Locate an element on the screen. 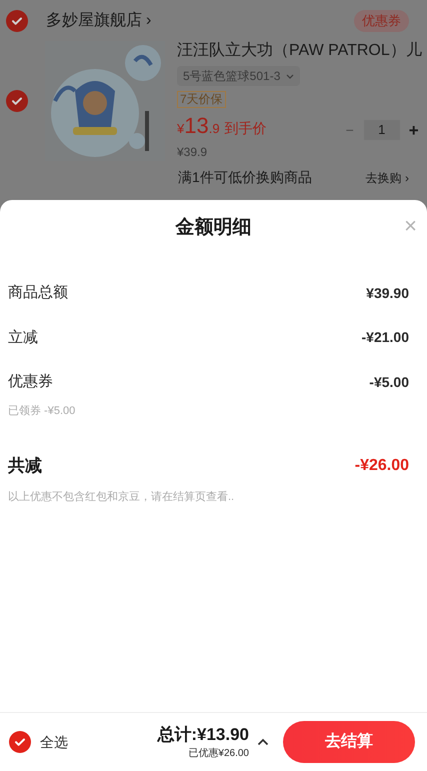 The height and width of the screenshot is (771, 427). total-price: 总计:¥13.90 is located at coordinates (203, 735).